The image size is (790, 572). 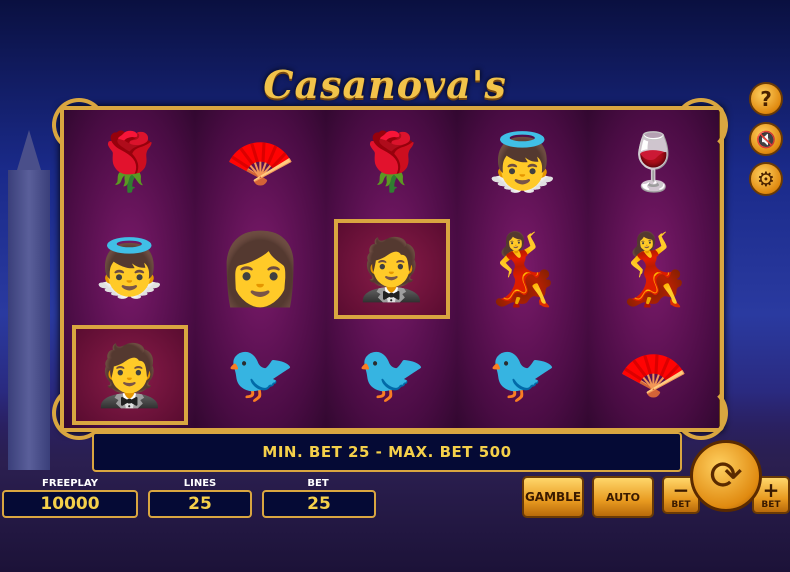 I want to click on reel-5: 🍷 💃 🪭, so click(x=653, y=269).